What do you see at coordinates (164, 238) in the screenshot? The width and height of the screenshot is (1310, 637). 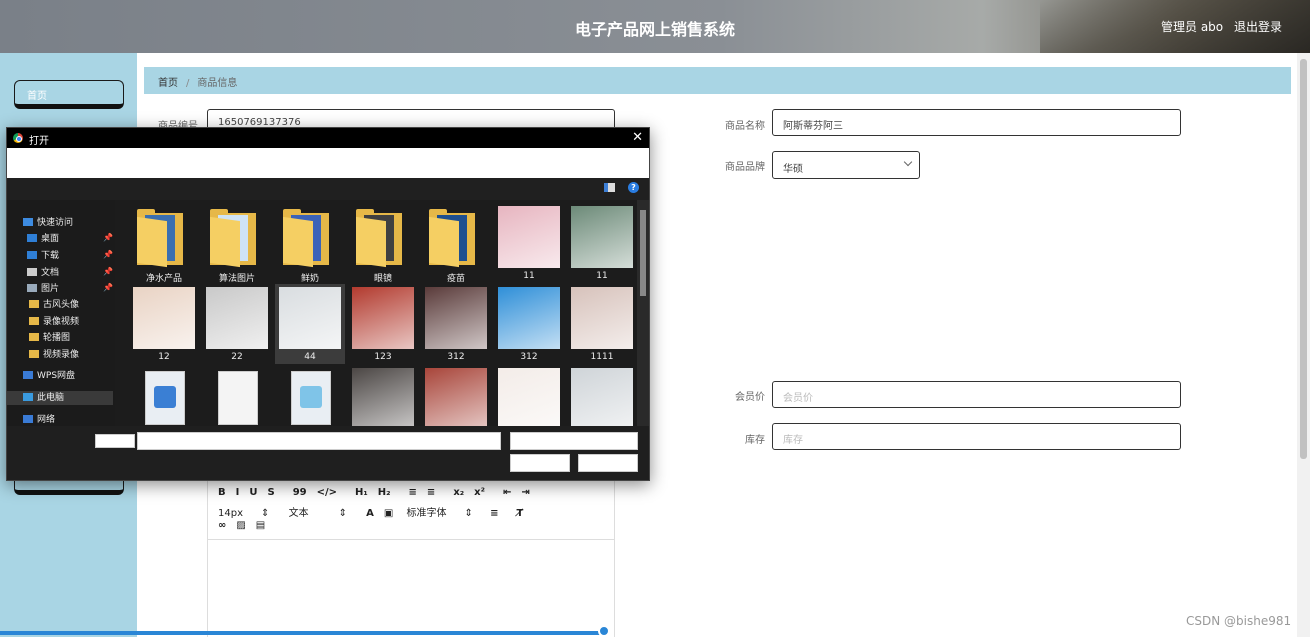 I see `folder-icon` at bounding box center [164, 238].